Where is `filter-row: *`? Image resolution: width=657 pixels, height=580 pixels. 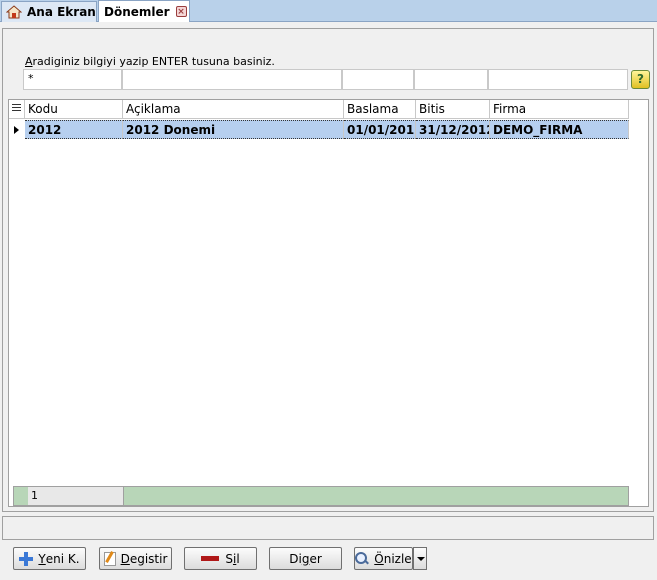
filter-row: * is located at coordinates (326, 80).